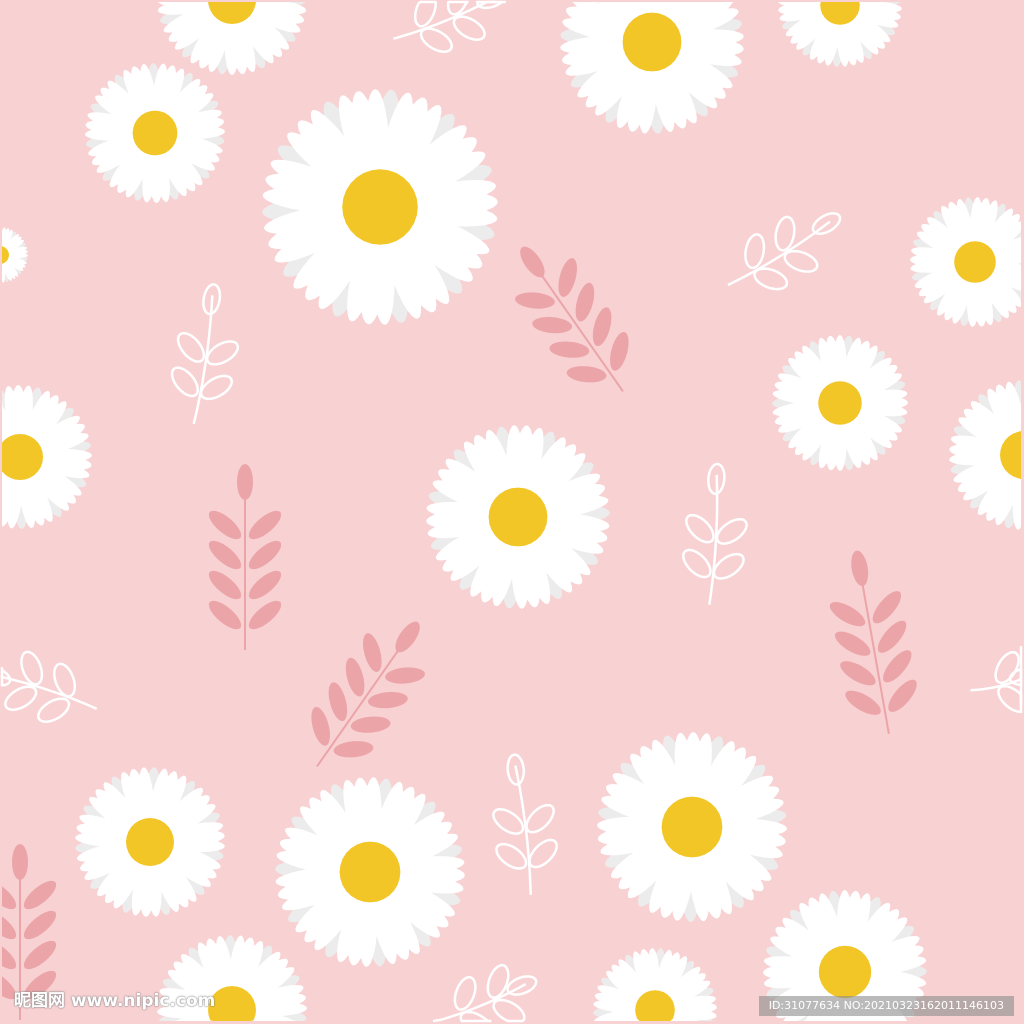  I want to click on watermark-site: 昵图网 www.nipic.com, so click(115, 1001).